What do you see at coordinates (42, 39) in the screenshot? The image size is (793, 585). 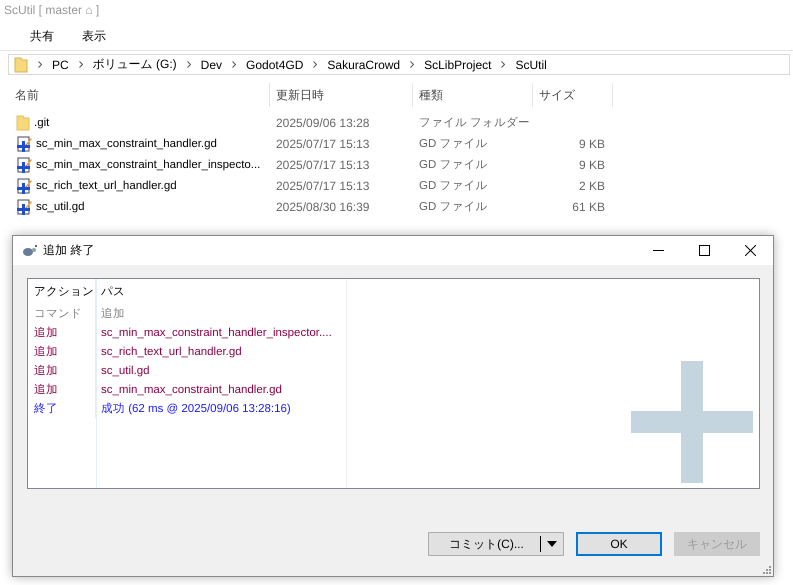 I see `menu-tab: 共有` at bounding box center [42, 39].